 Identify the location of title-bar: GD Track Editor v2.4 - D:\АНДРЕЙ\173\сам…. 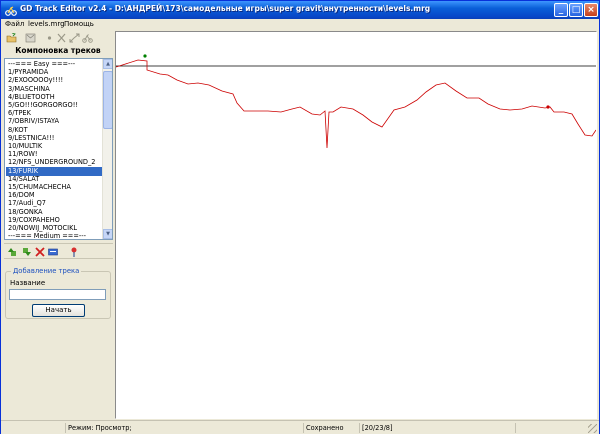
(300, 10).